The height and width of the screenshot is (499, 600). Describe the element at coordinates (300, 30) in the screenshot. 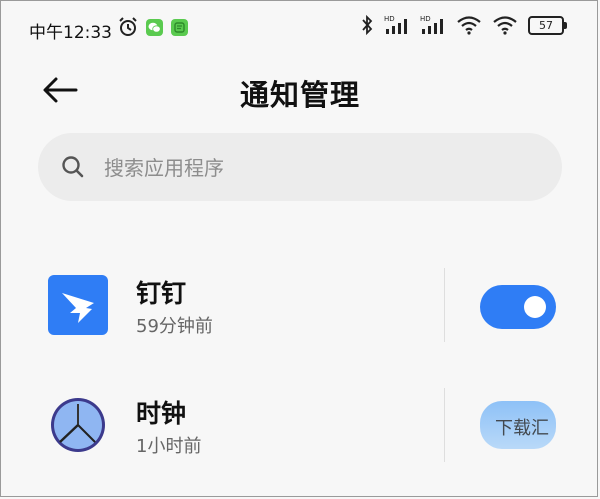

I see `status-bar: 中午12:33 HD HD 57` at that location.